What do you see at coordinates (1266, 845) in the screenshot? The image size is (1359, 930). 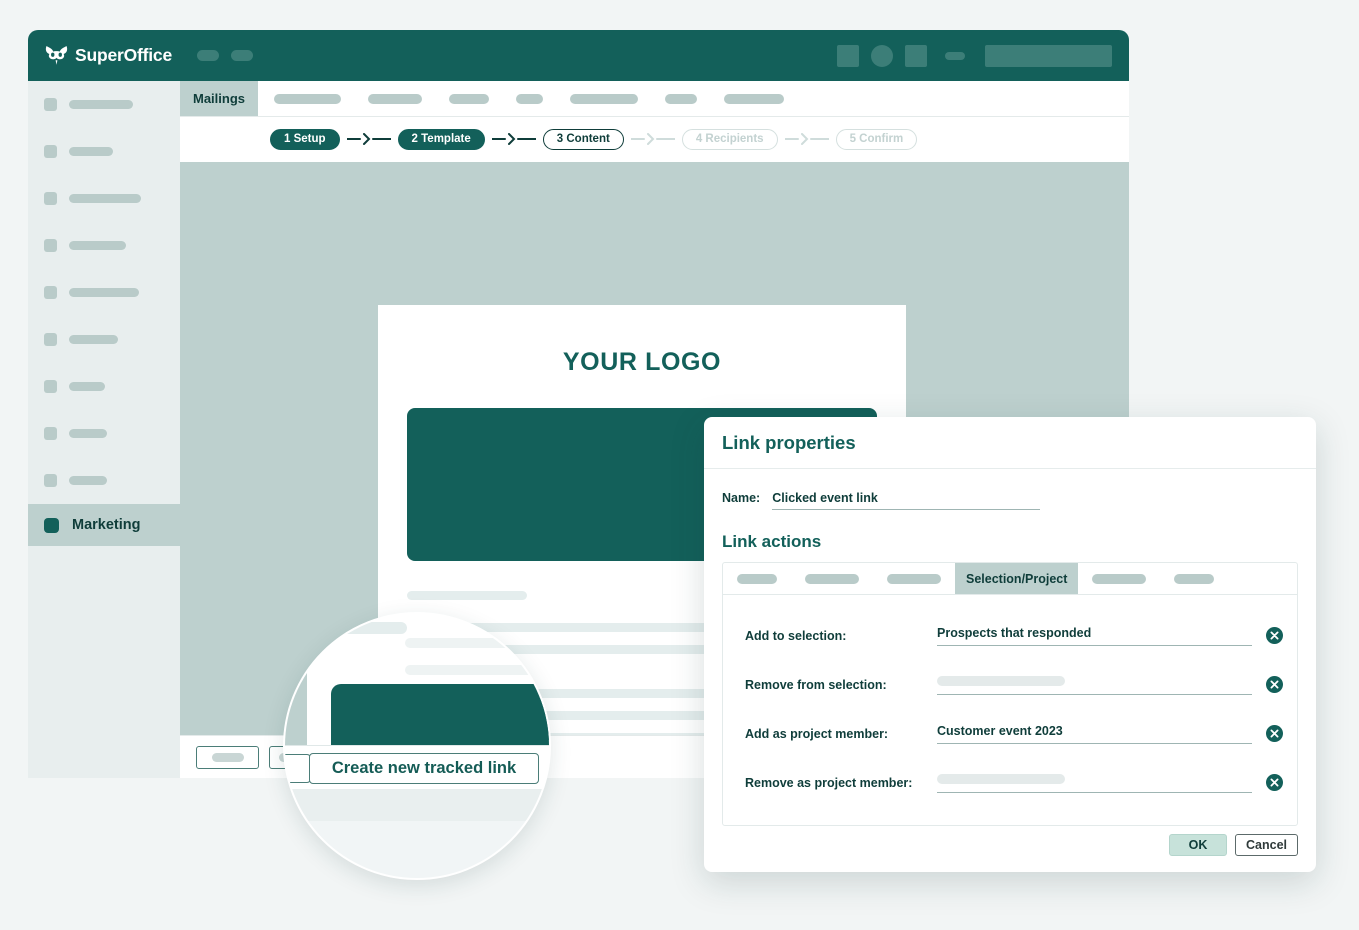 I see `cancel-button: Cancel` at bounding box center [1266, 845].